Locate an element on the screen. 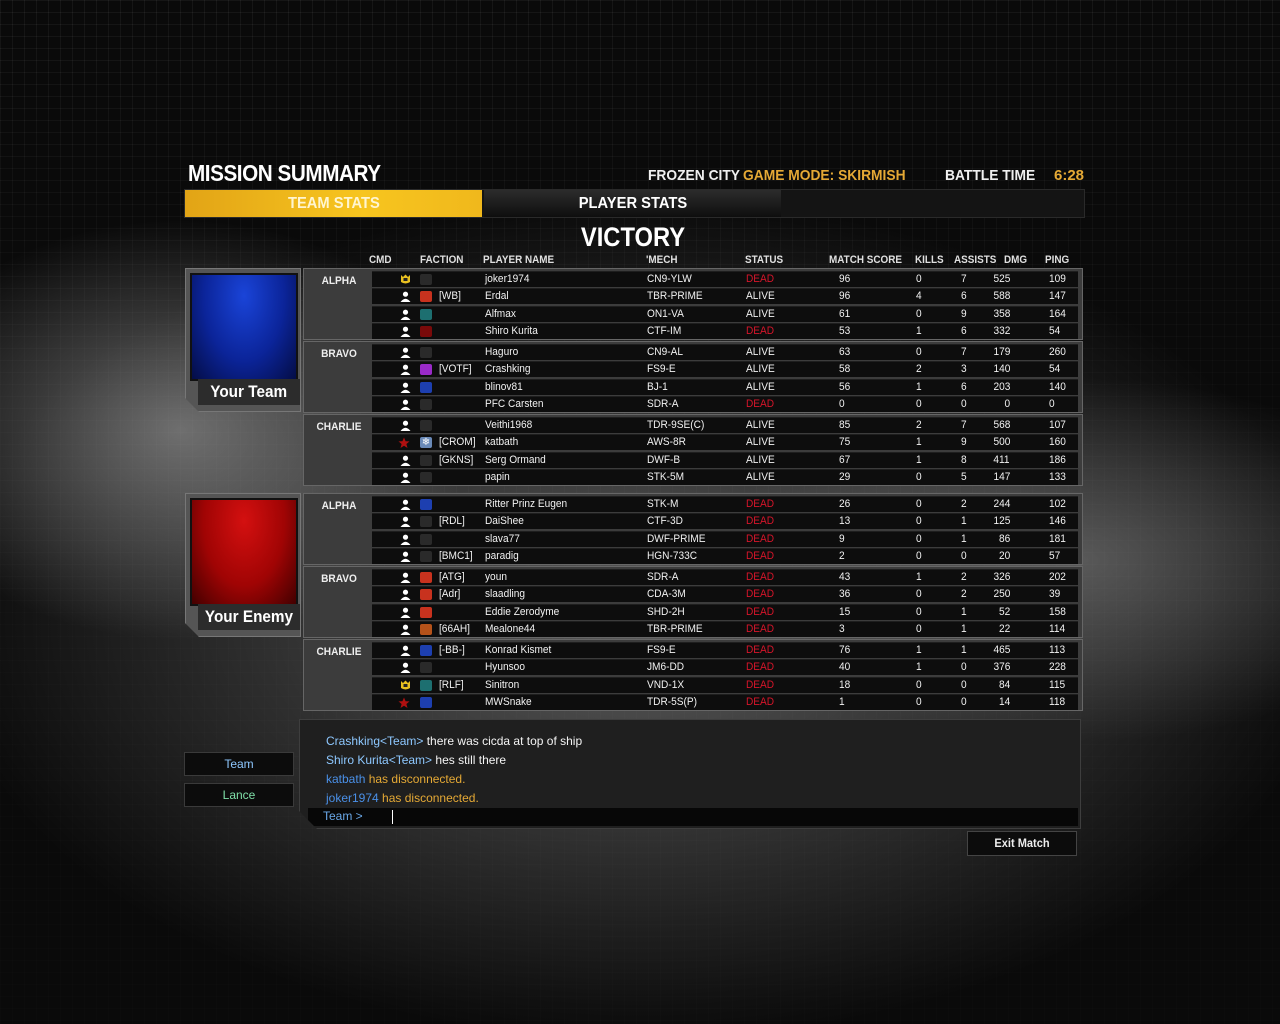  faction-snowflake-icon: ❄ is located at coordinates (426, 443).